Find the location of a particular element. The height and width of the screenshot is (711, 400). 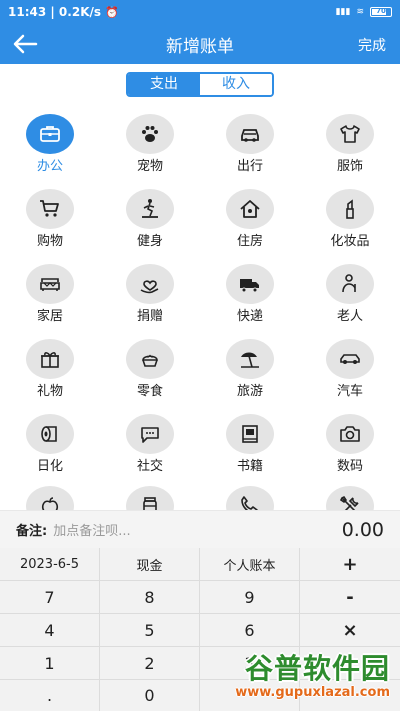

back-button is located at coordinates (25, 44).